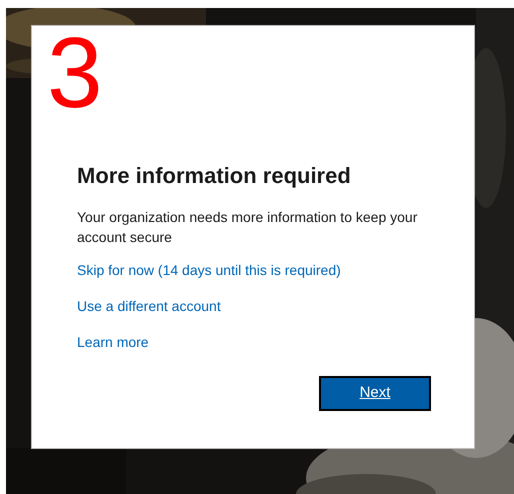 Image resolution: width=514 pixels, height=494 pixels. I want to click on text-link: Learn more, so click(113, 342).